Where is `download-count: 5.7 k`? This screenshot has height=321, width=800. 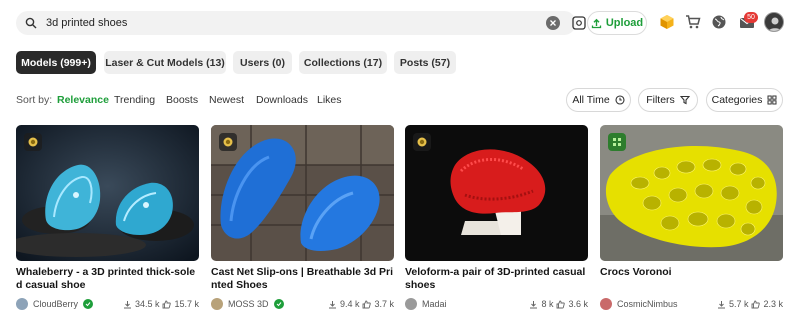 download-count: 5.7 k is located at coordinates (738, 304).